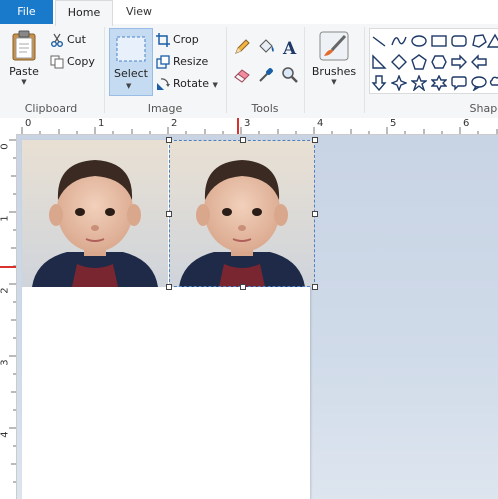 The height and width of the screenshot is (499, 498). What do you see at coordinates (419, 62) in the screenshot?
I see `pentagon-shape-icon` at bounding box center [419, 62].